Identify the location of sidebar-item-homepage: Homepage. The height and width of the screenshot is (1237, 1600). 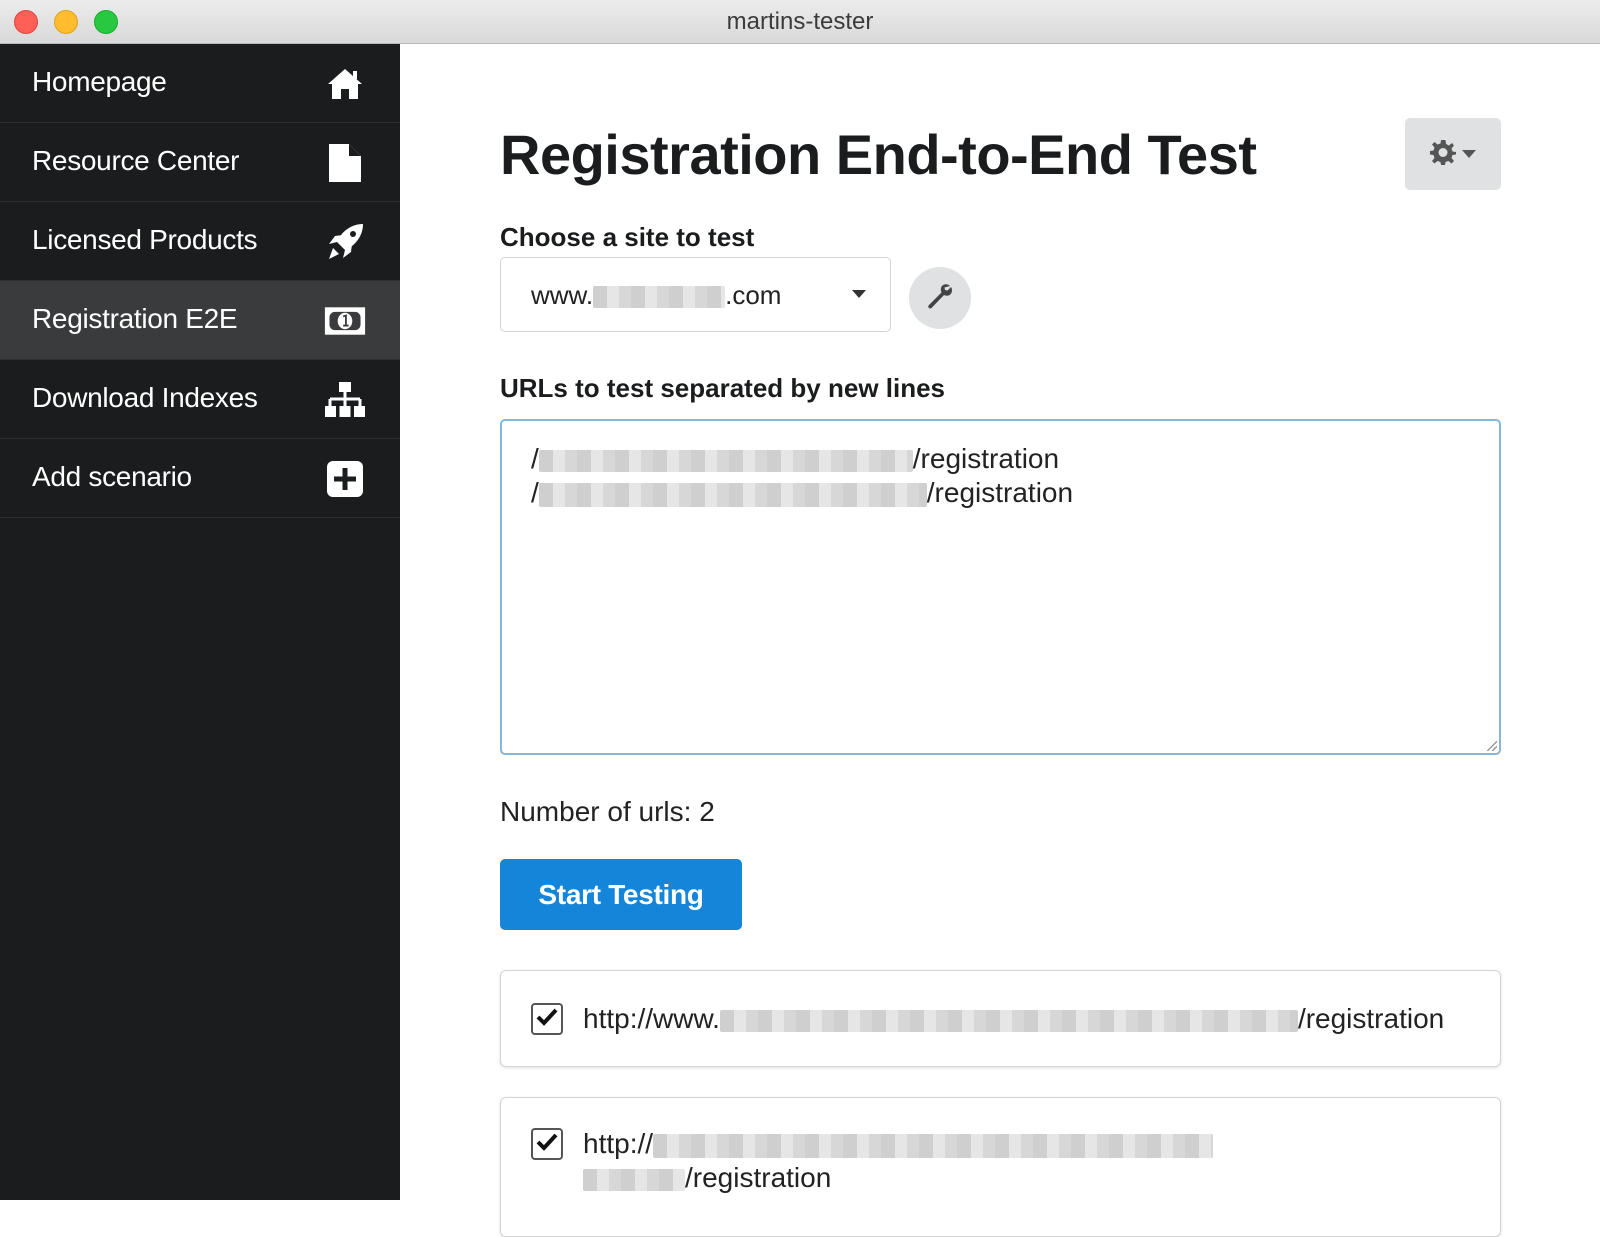
(200, 83).